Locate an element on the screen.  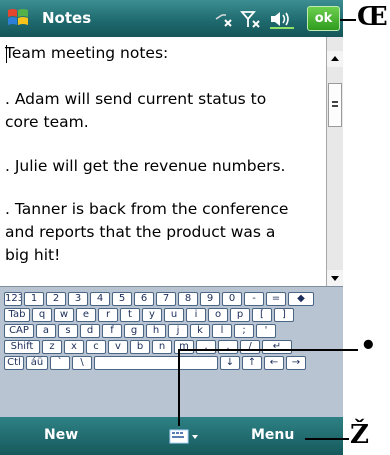
key-3: 3 is located at coordinates (78, 299).